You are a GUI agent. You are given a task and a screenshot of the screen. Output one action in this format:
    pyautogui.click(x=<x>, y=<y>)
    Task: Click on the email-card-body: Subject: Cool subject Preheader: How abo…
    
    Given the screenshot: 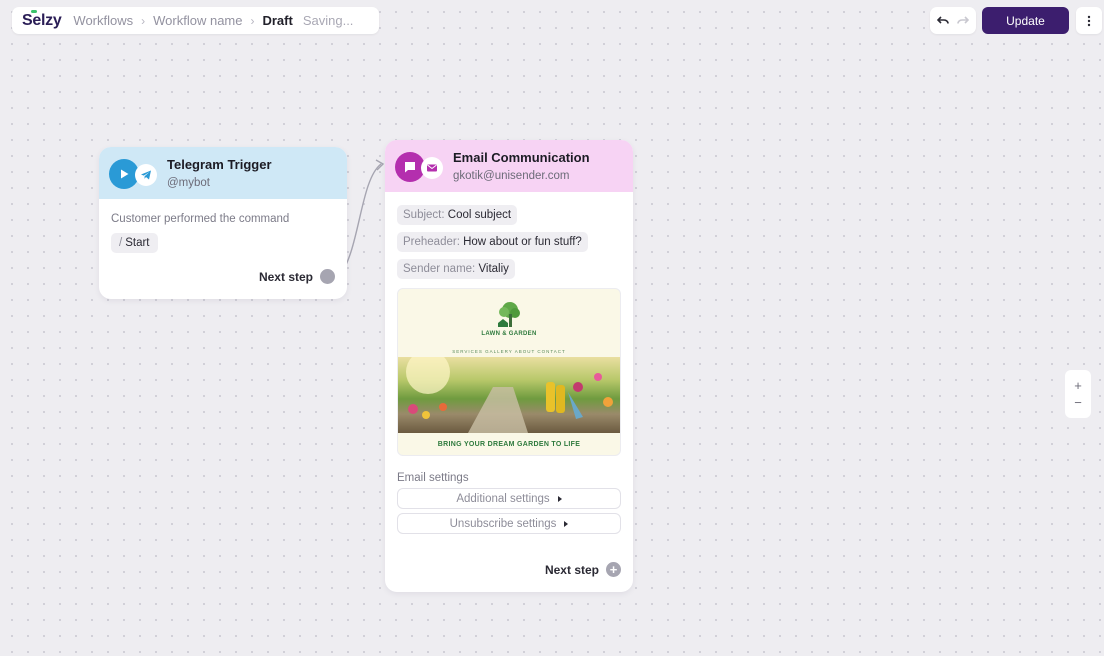 What is the action you would take?
    pyautogui.click(x=509, y=369)
    